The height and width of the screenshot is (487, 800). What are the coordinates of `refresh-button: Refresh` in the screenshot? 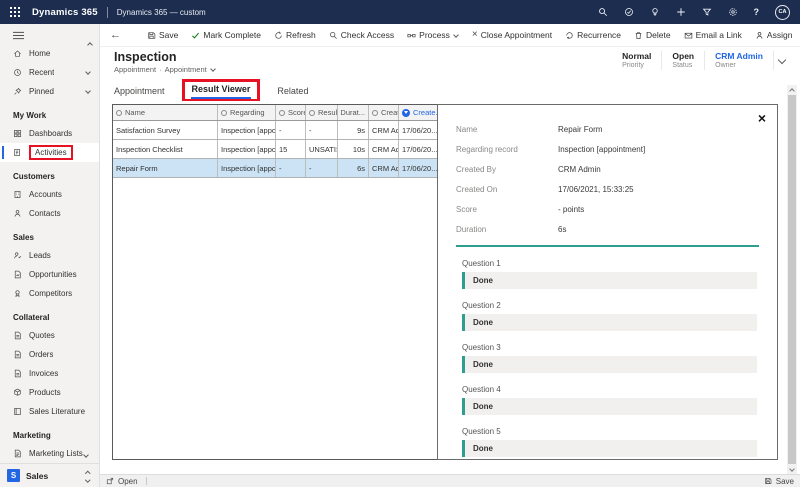 It's located at (295, 35).